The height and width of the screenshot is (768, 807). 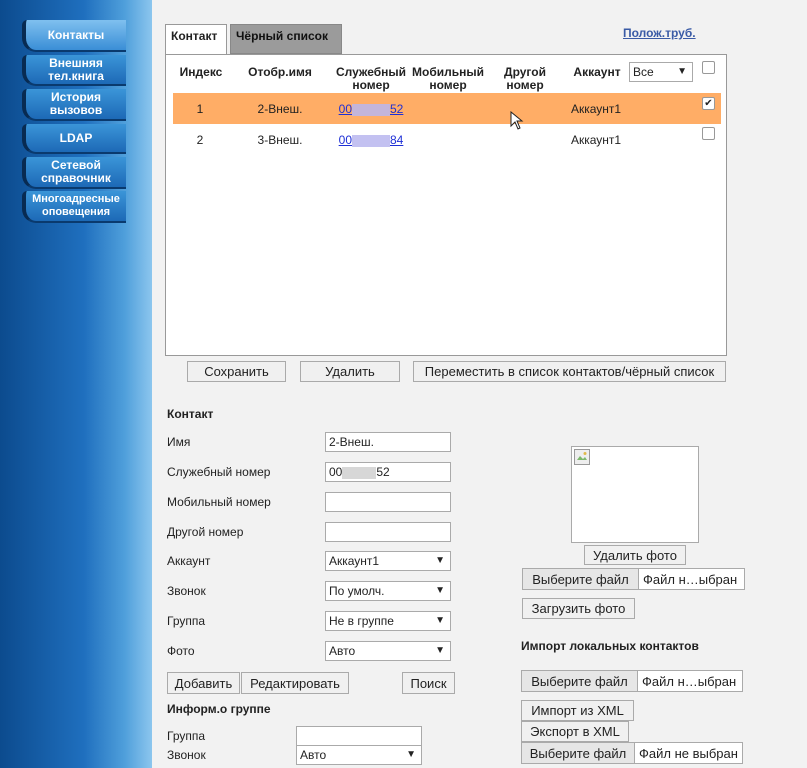 What do you see at coordinates (219, 502) in the screenshot?
I see `mobile-number-label: Мобильный номер` at bounding box center [219, 502].